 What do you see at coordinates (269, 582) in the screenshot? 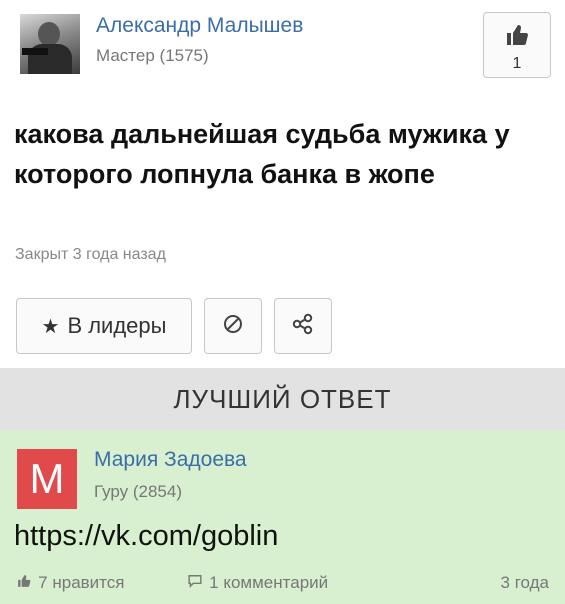
I see `answer-comments-label: 1 комментарий` at bounding box center [269, 582].